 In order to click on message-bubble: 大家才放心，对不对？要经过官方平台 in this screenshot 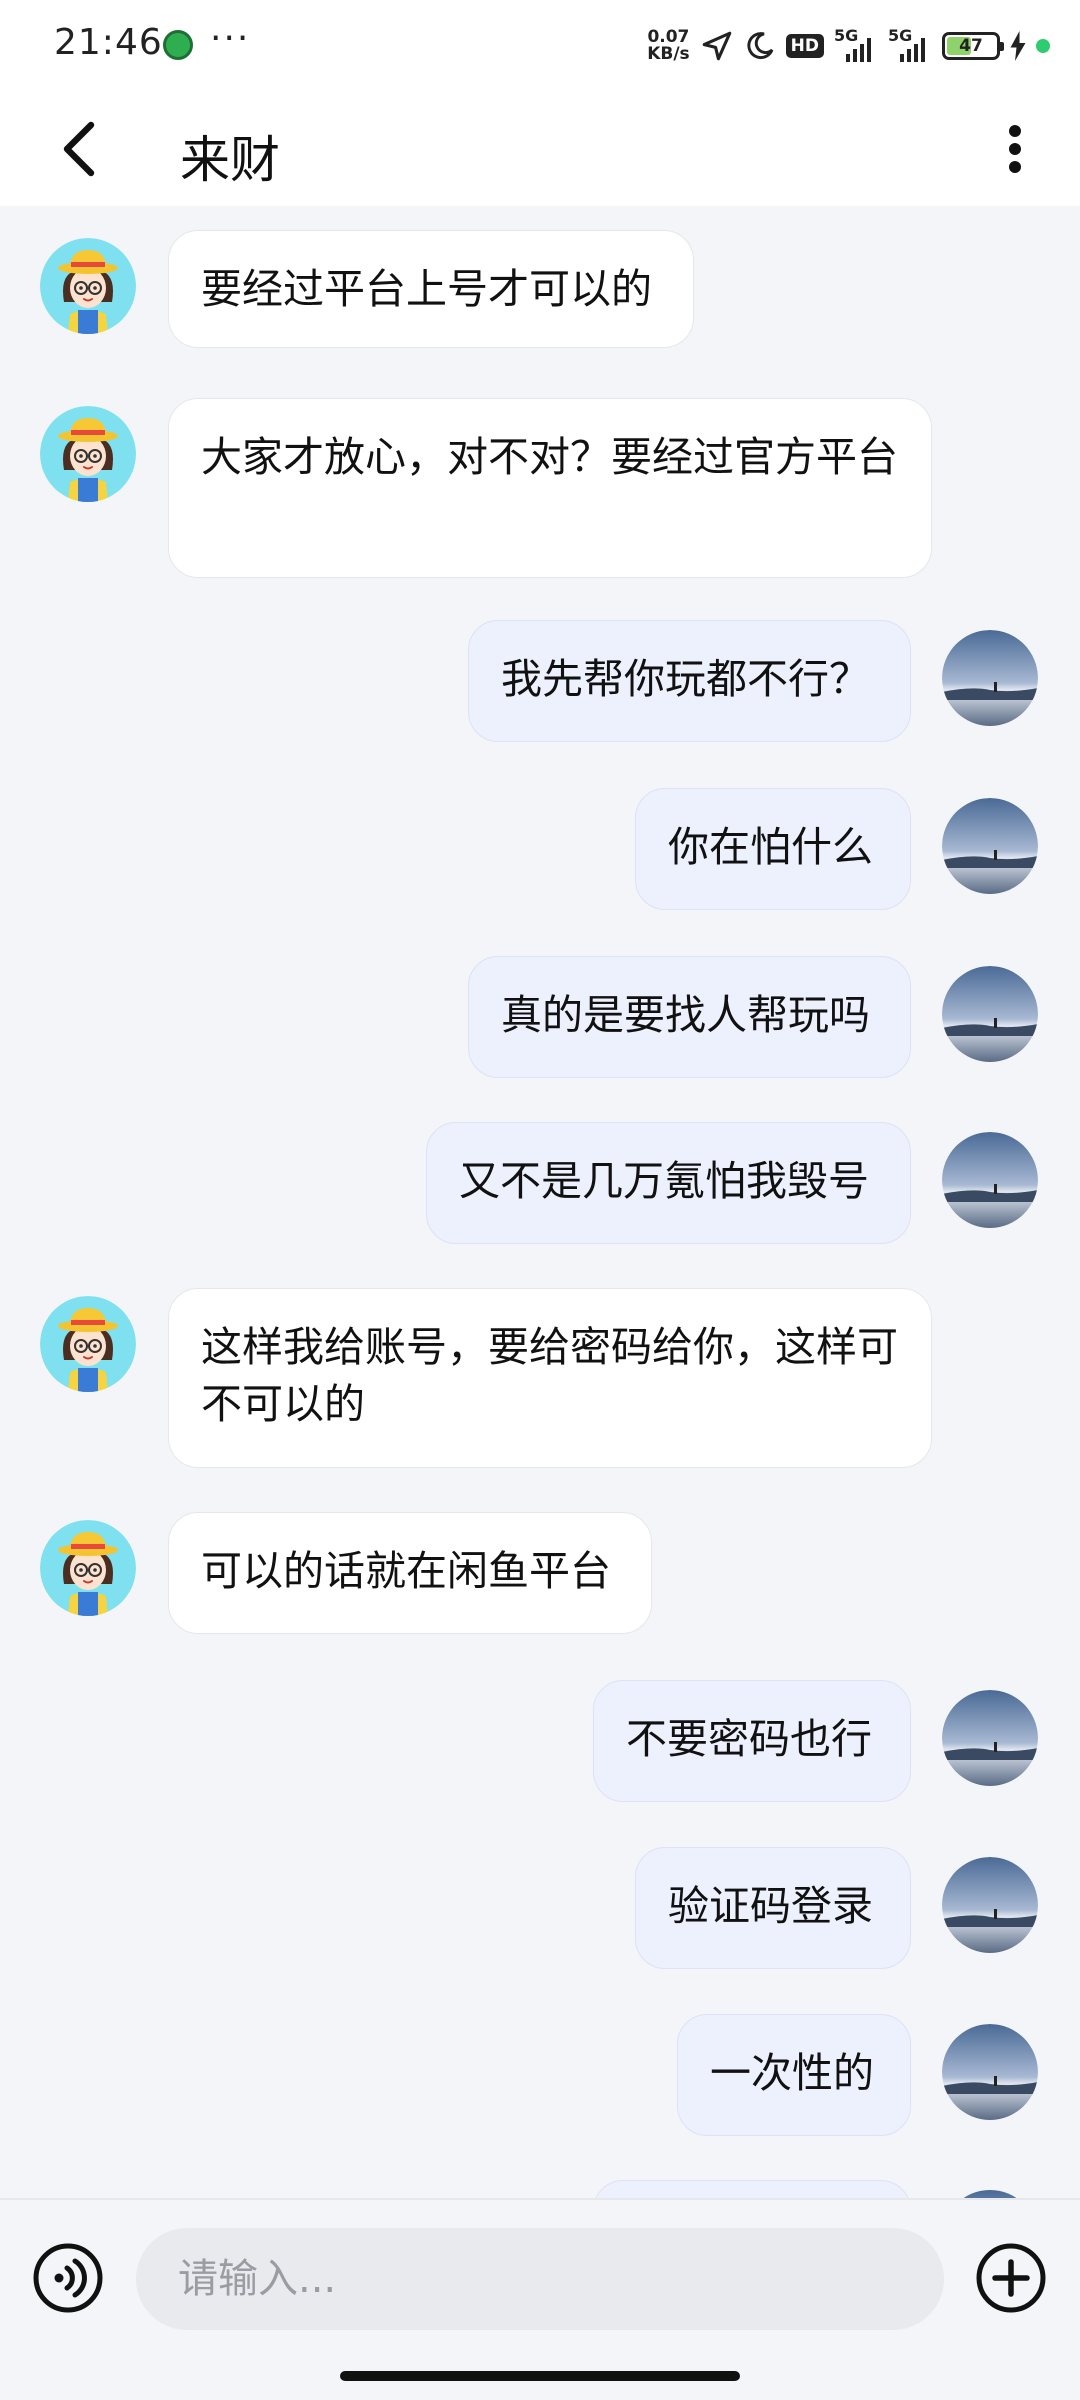, I will do `click(550, 488)`.